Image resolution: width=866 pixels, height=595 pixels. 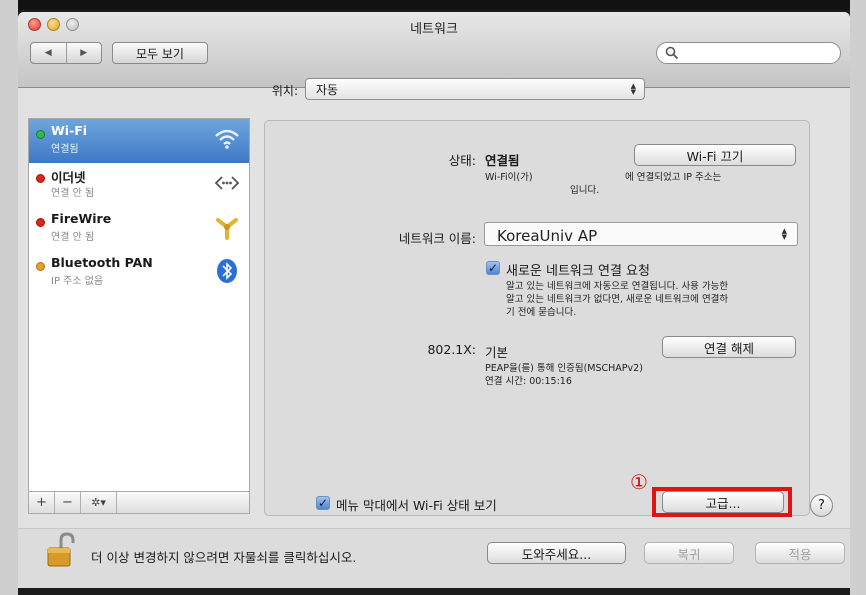 What do you see at coordinates (641, 234) in the screenshot?
I see `network-name-select: KoreaUniv AP ▲ ▼` at bounding box center [641, 234].